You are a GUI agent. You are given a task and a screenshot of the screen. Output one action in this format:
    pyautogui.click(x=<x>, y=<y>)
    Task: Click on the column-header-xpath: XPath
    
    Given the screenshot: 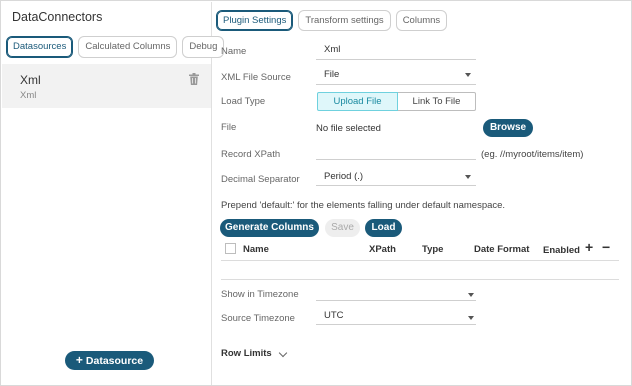 What is the action you would take?
    pyautogui.click(x=382, y=249)
    